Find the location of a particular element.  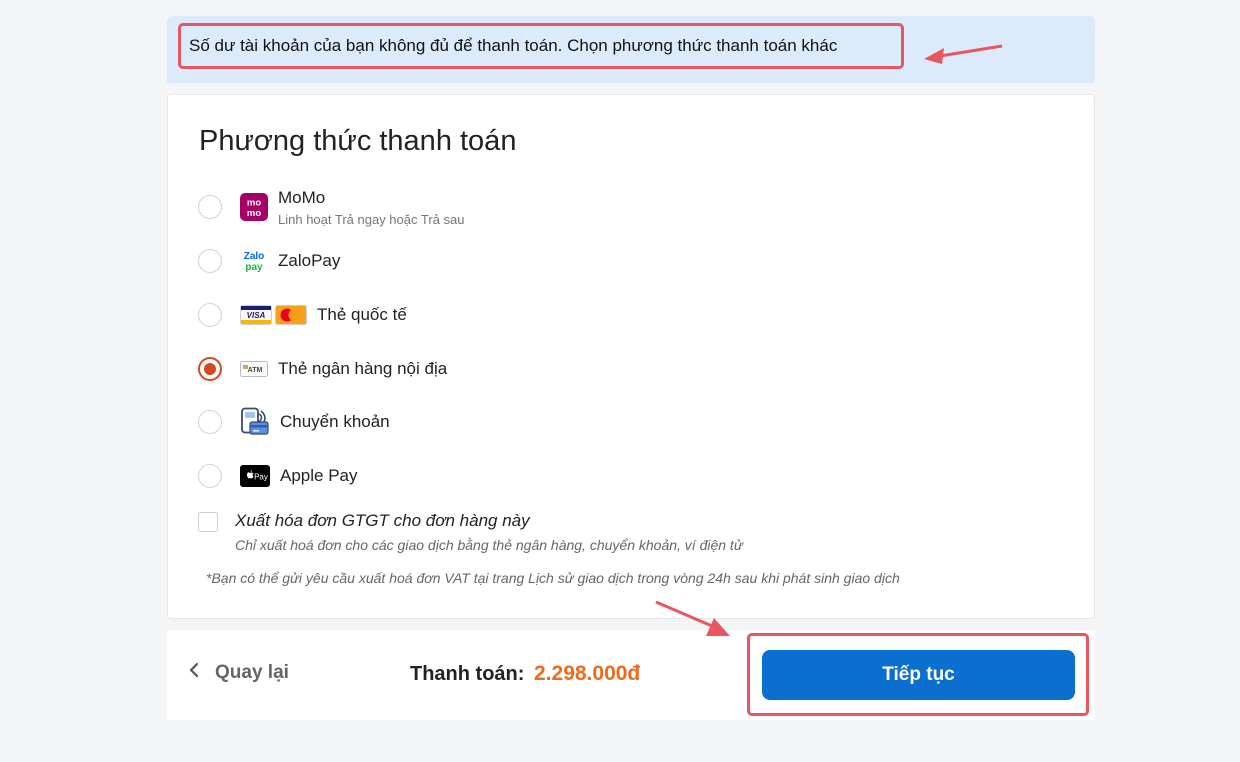

payment-option-label: Apple Pay is located at coordinates (319, 475).